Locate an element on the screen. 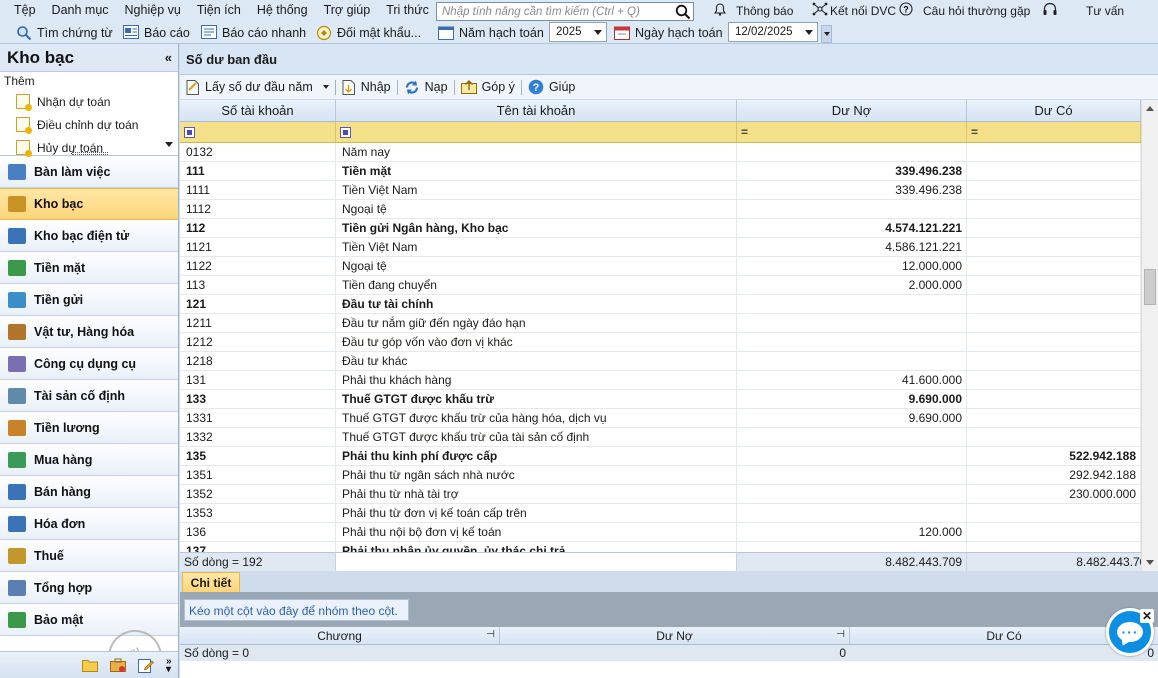  sidebar-item-workspace: Bàn làm việc is located at coordinates (89, 172).